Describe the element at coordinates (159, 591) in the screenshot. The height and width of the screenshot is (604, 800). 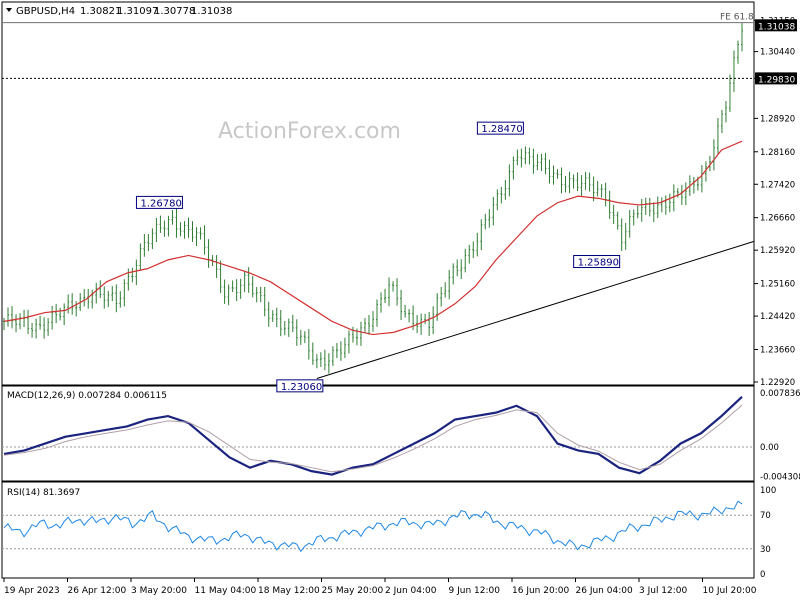
I see `x-tick-label: 3 May 20:00` at that location.